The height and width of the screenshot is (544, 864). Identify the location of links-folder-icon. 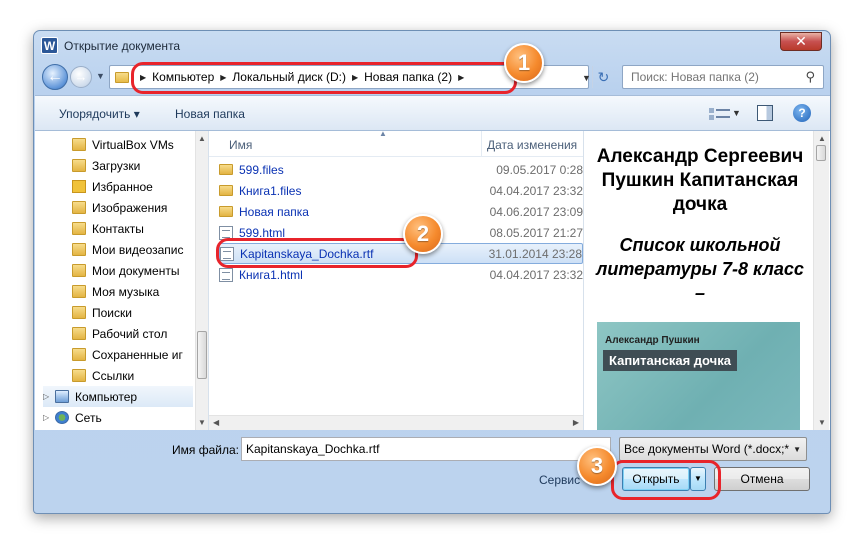
(79, 375).